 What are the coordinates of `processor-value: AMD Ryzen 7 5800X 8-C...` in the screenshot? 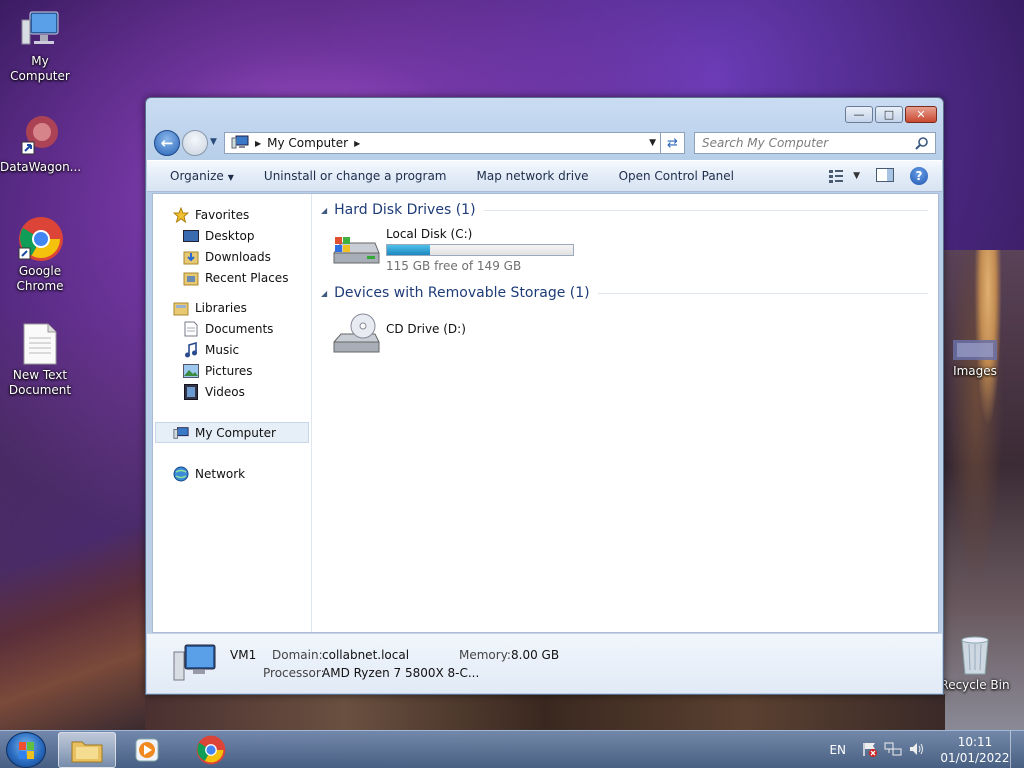 It's located at (401, 673).